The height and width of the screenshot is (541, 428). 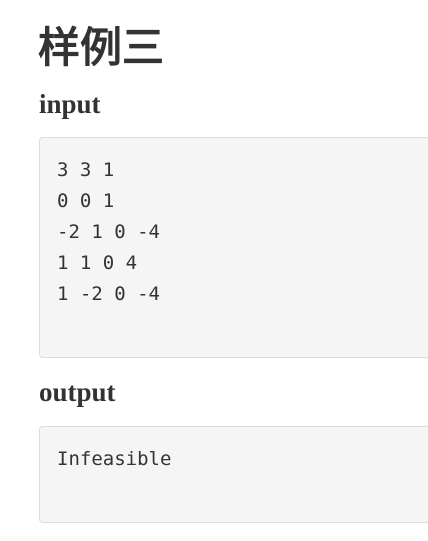 What do you see at coordinates (108, 232) in the screenshot?
I see `input-line: -2 1 0 -4` at bounding box center [108, 232].